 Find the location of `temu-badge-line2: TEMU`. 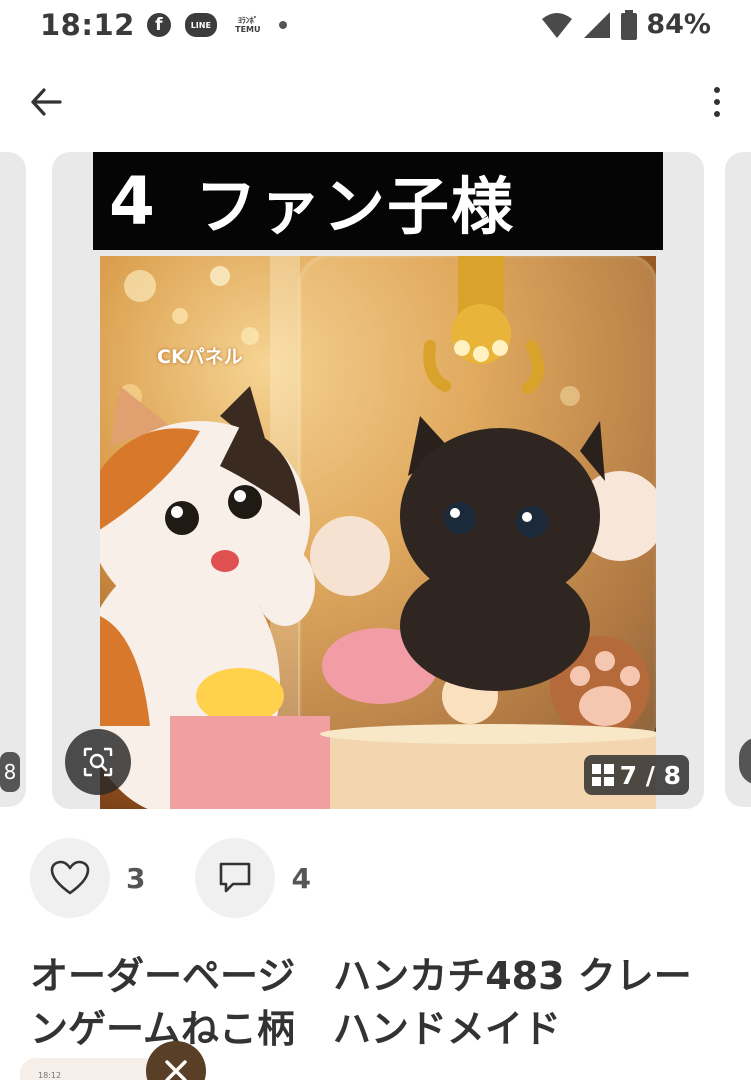

temu-badge-line2: TEMU is located at coordinates (248, 29).